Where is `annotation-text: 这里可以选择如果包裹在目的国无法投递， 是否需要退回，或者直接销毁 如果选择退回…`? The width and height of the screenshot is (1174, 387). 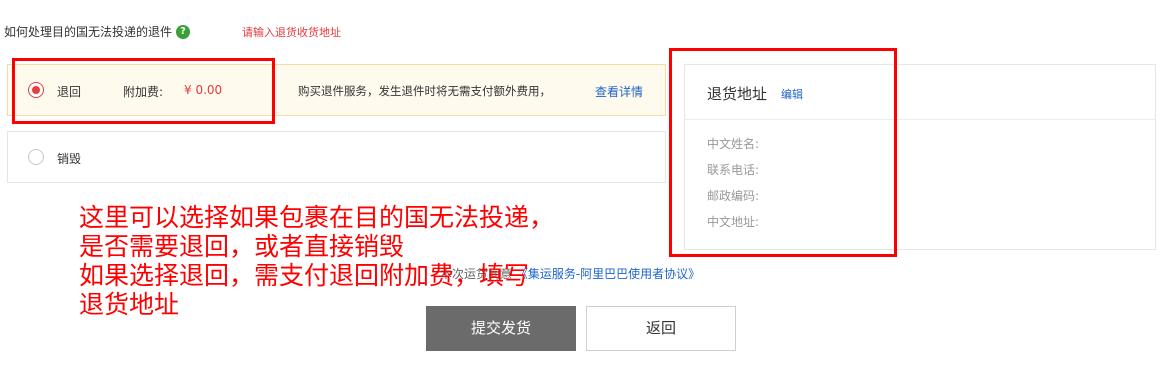
annotation-text: 这里可以选择如果包裹在目的国无法投递， 是否需要退回，或者直接销毁 如果选择退回… is located at coordinates (317, 261).